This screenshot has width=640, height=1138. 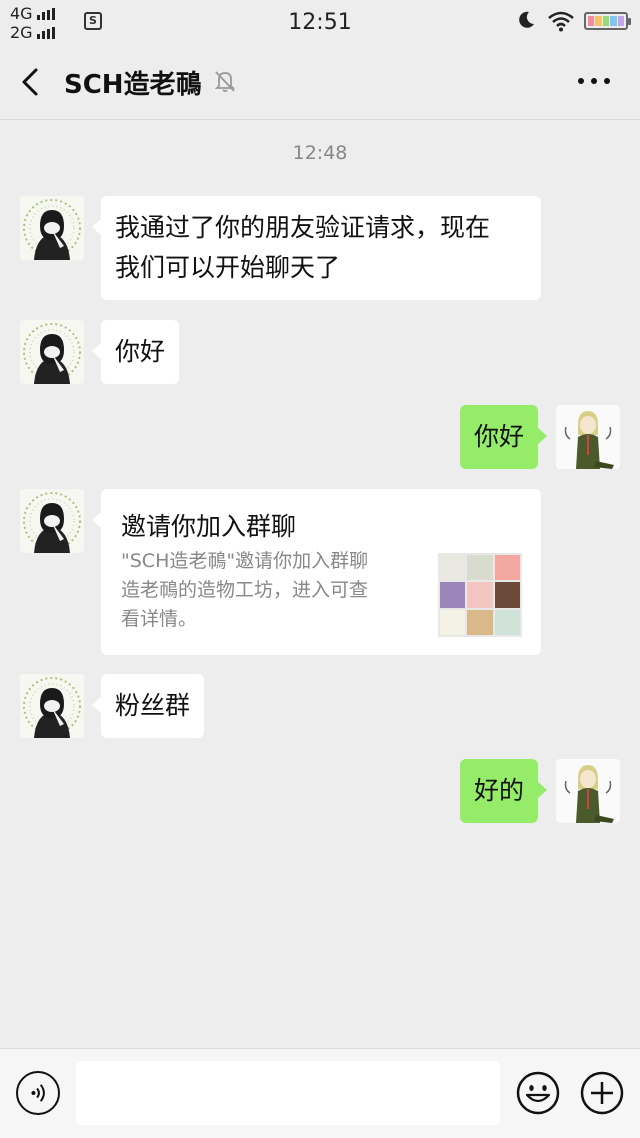 I want to click on bell-off-icon, so click(x=225, y=81).